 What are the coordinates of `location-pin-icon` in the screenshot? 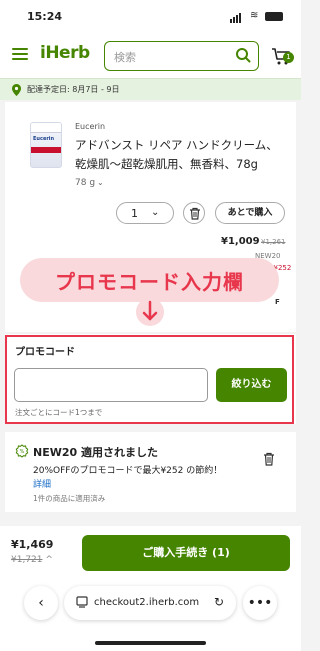 It's located at (16, 90).